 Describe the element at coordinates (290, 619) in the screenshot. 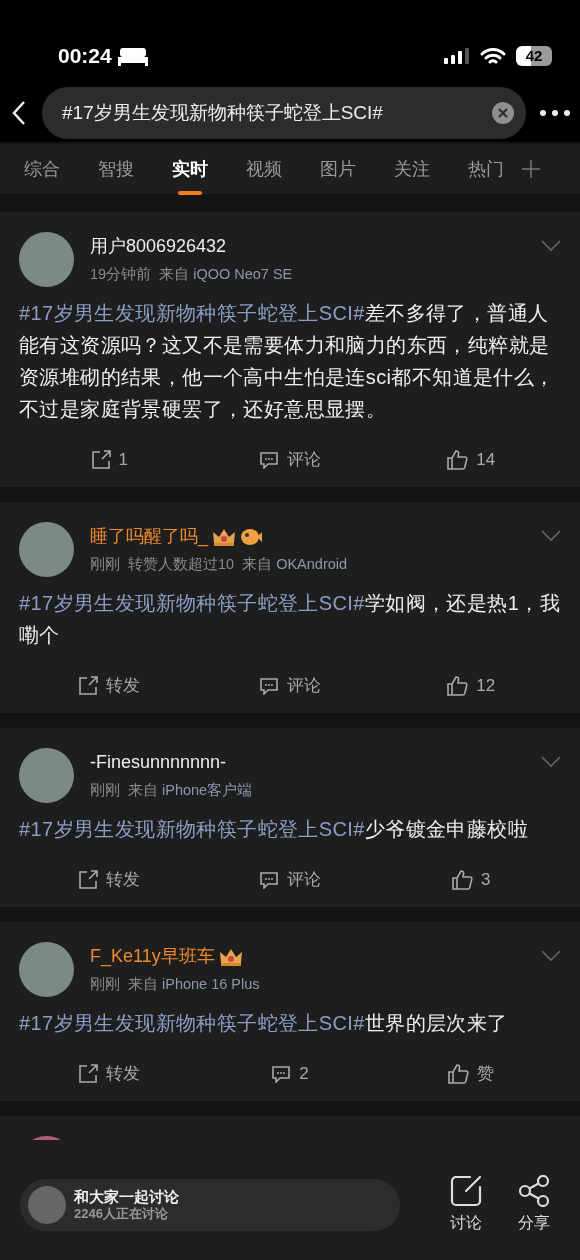

I see `post-text: #17岁男生发现新物种筷子蛇登上SCI#学如阀，还是热1，我嘞个` at that location.